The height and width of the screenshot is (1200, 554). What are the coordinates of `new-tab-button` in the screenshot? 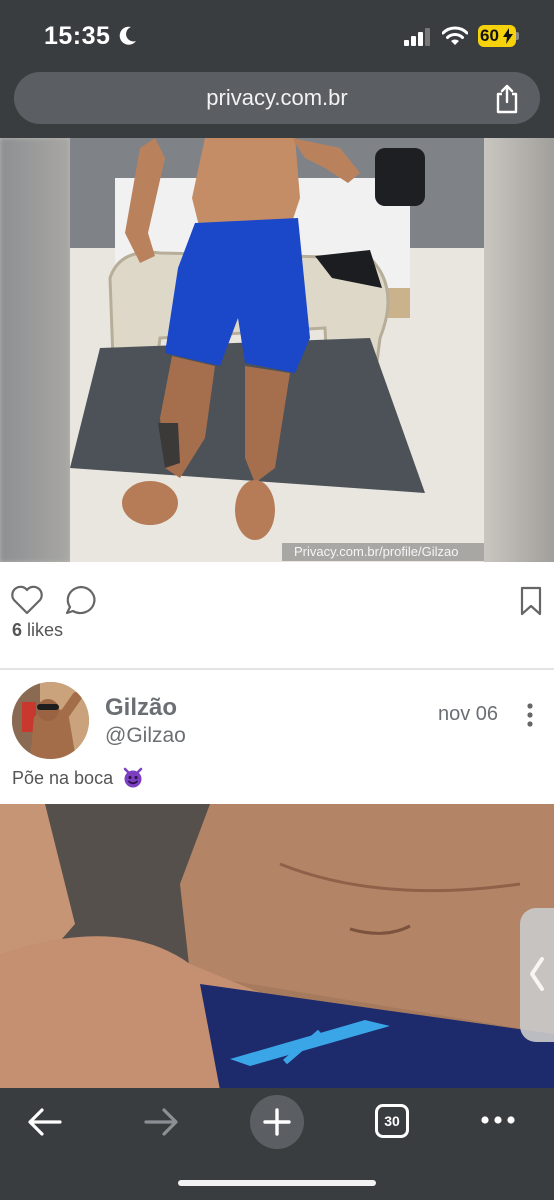 It's located at (277, 1122).